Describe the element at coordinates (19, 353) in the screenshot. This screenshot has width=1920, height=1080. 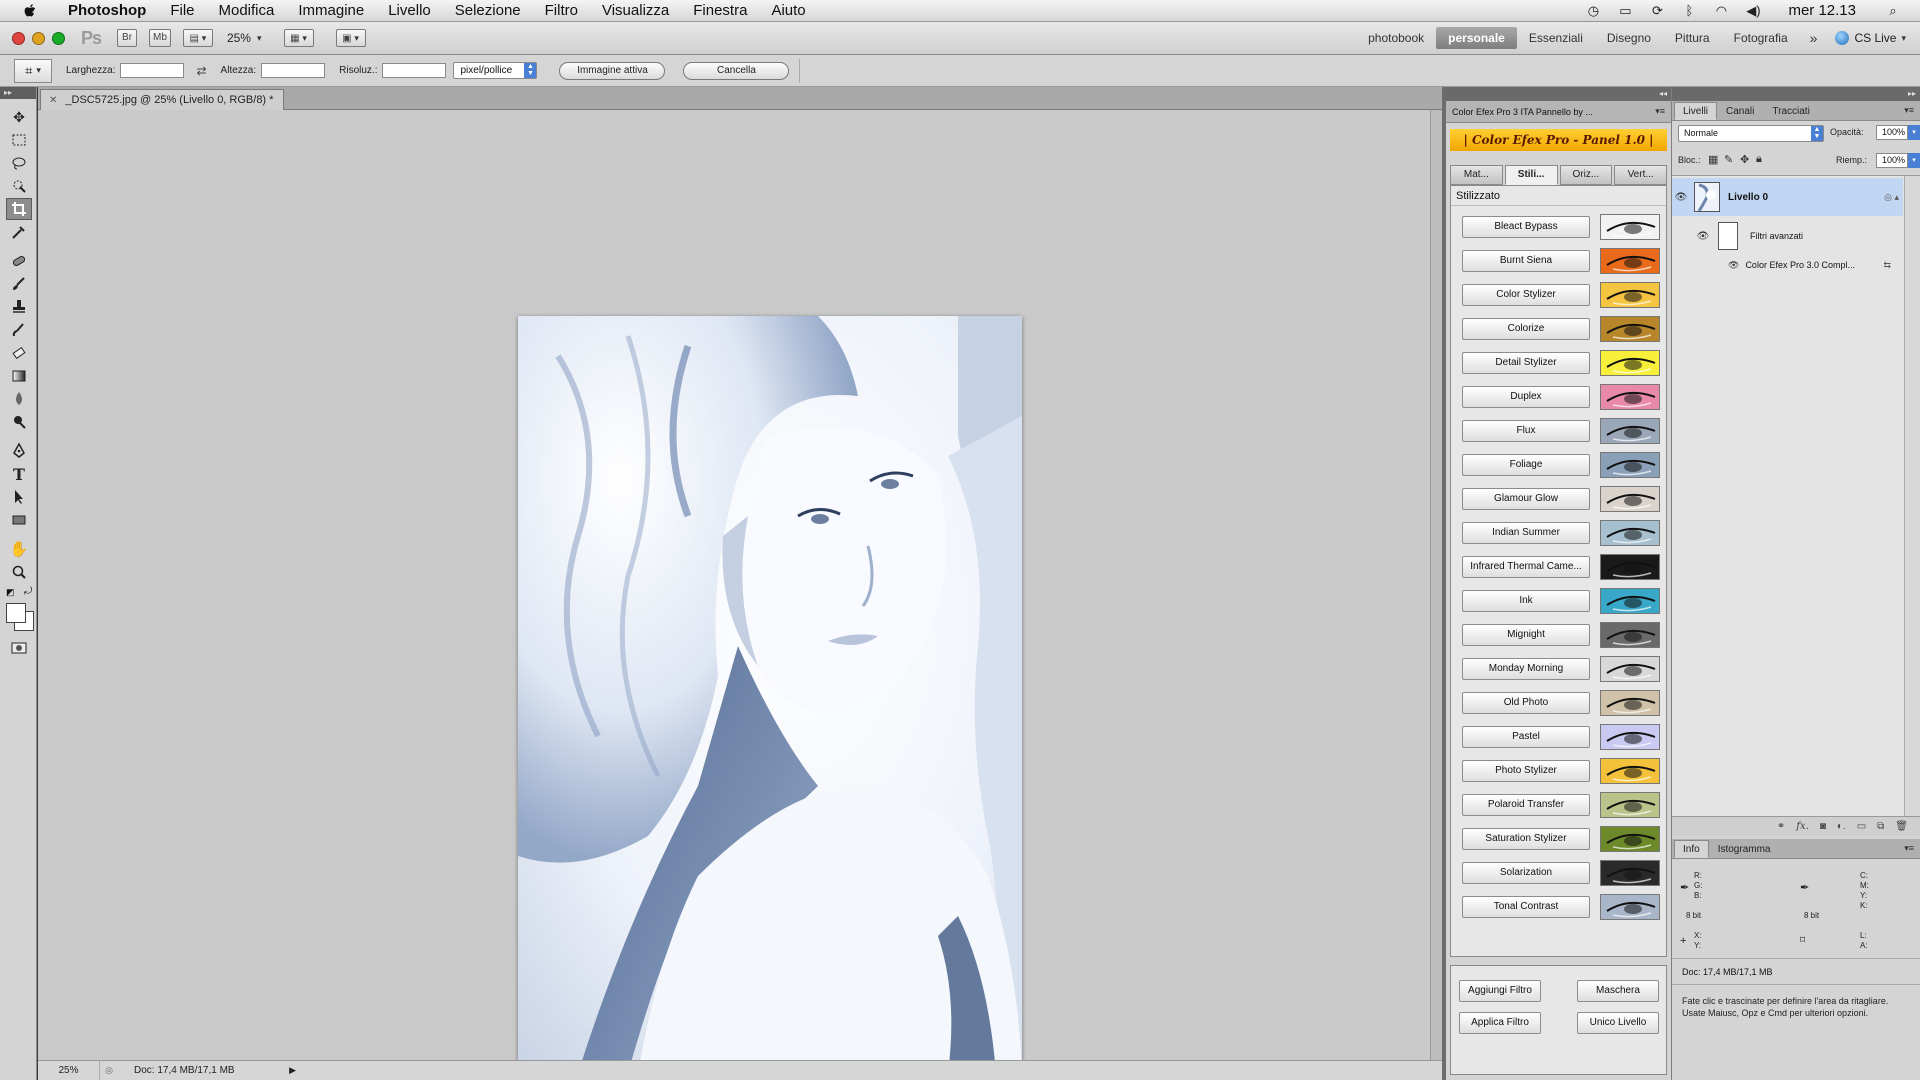
I see `eraser-tool-icon` at that location.